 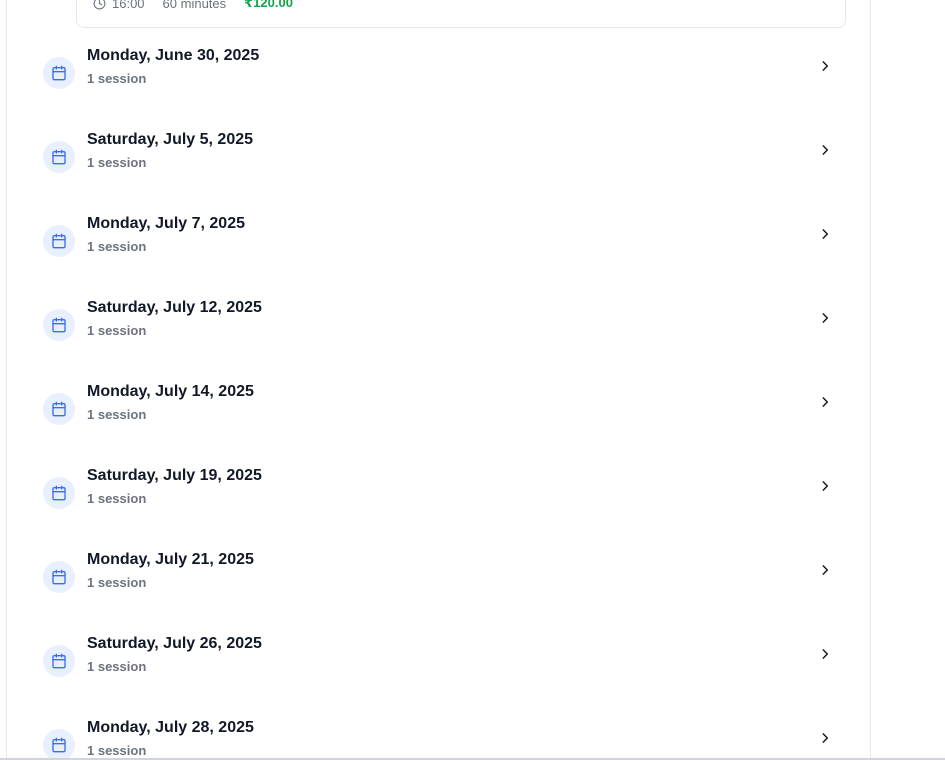 I want to click on day-title: Saturday, July 5, 2025, so click(x=170, y=139).